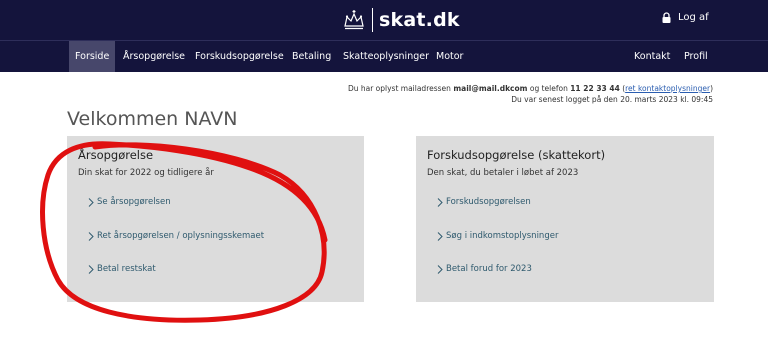 The height and width of the screenshot is (364, 768). What do you see at coordinates (152, 119) in the screenshot?
I see `page-title: Velkommen NAVN` at bounding box center [152, 119].